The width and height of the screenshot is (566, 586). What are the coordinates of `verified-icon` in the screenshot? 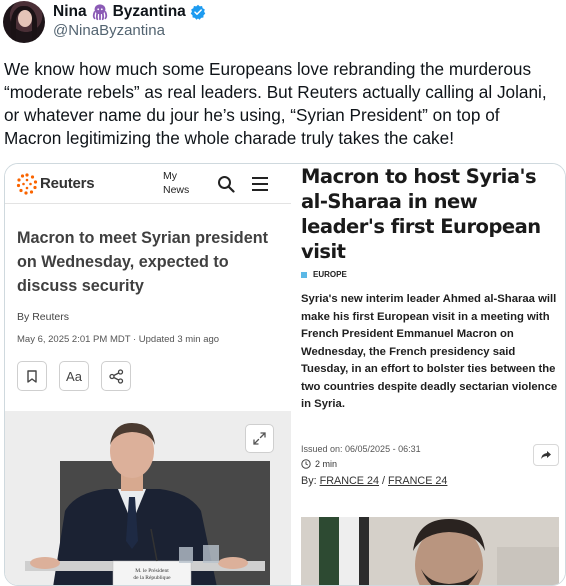 It's located at (198, 12).